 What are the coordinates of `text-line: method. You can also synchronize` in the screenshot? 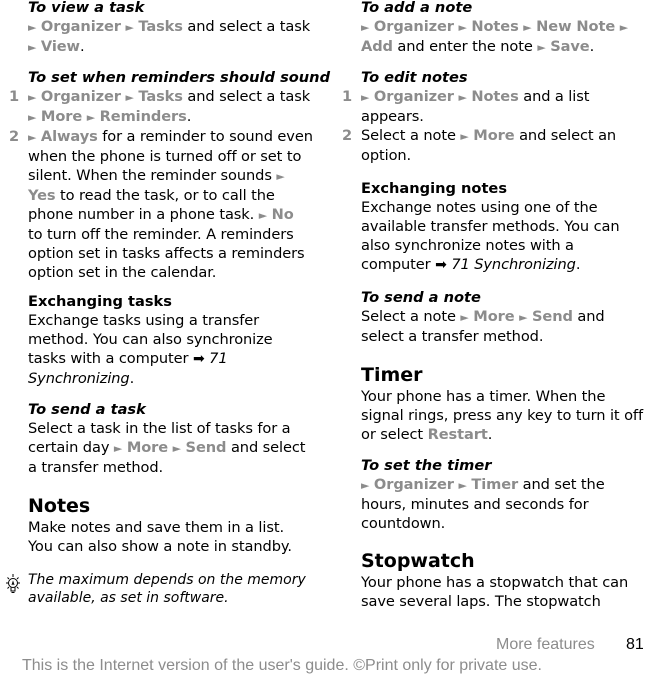 It's located at (150, 339).